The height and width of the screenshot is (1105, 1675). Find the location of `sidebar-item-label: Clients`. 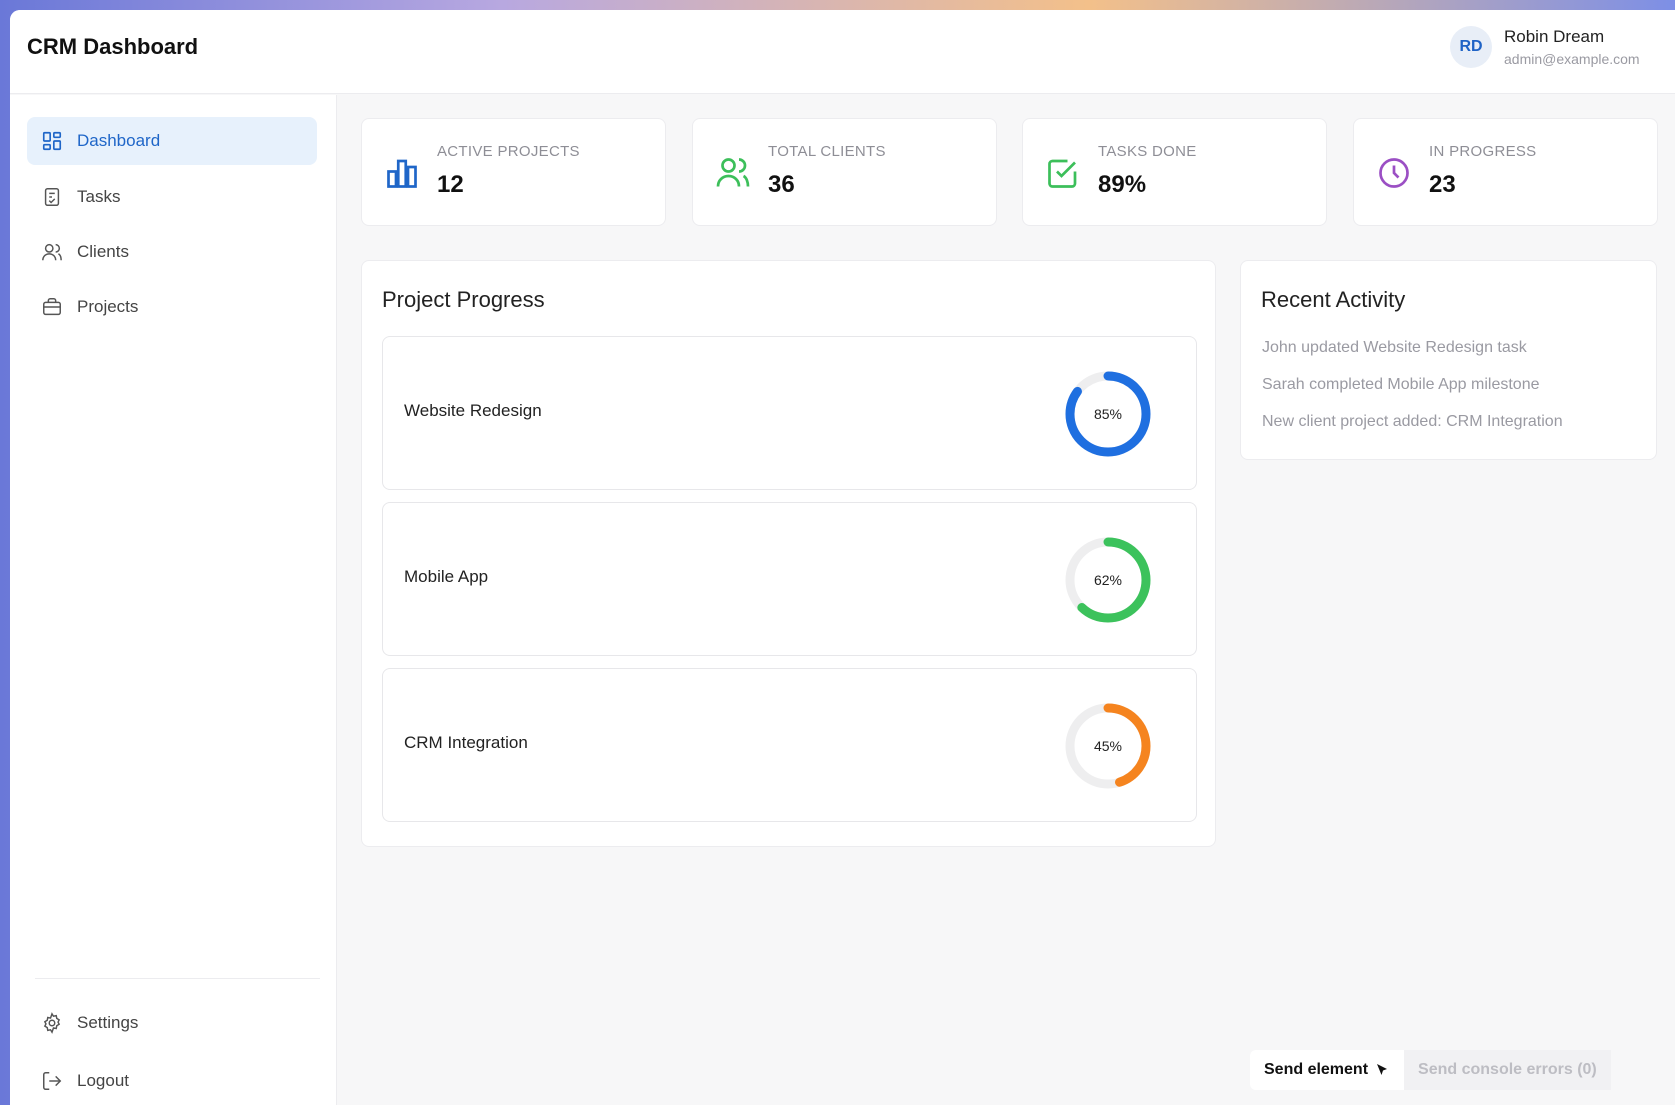

sidebar-item-label: Clients is located at coordinates (103, 251).